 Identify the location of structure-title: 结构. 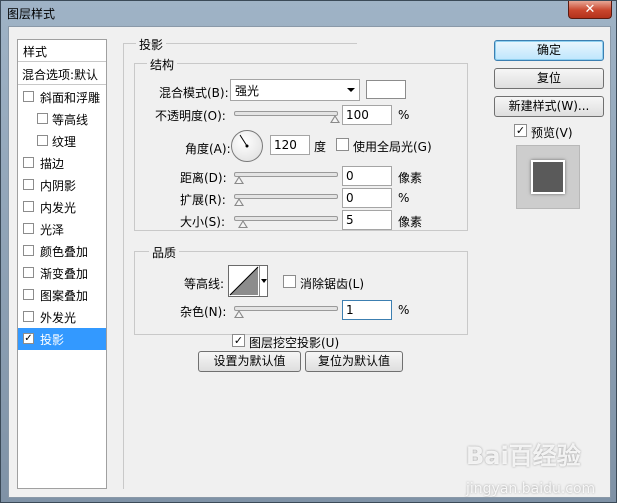
(162, 64).